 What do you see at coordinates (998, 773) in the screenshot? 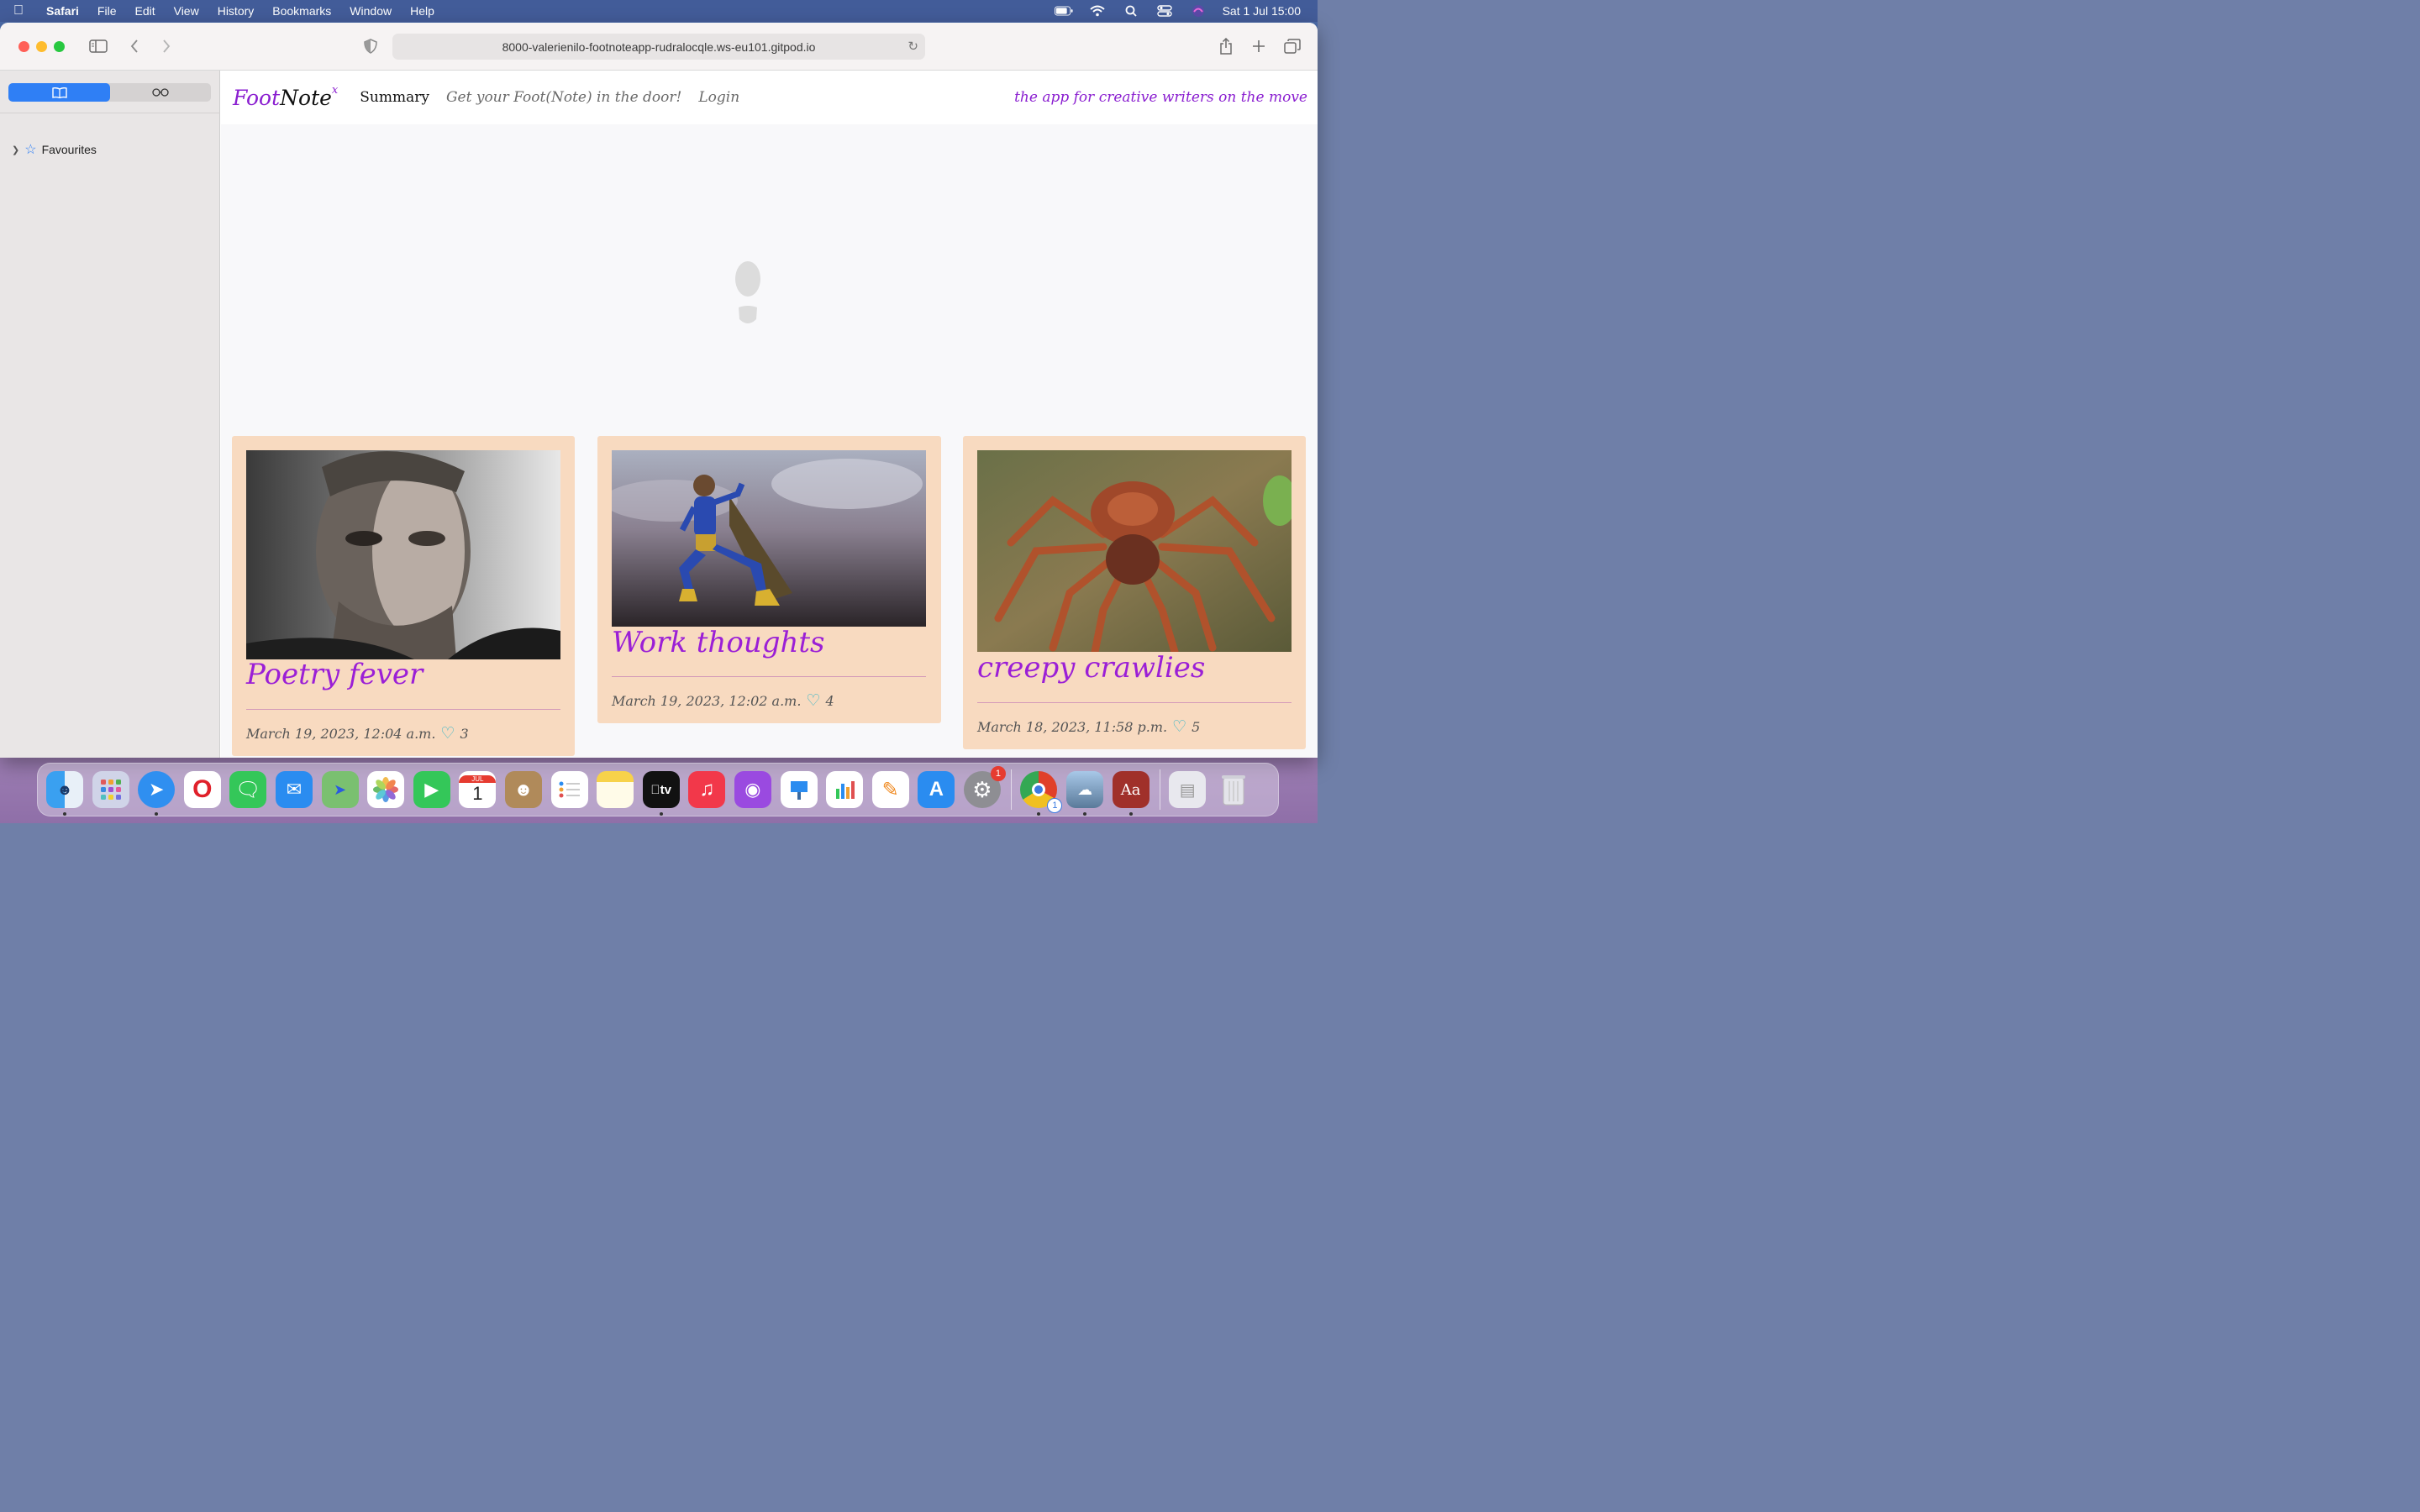
I see `notification-badge: 1` at bounding box center [998, 773].